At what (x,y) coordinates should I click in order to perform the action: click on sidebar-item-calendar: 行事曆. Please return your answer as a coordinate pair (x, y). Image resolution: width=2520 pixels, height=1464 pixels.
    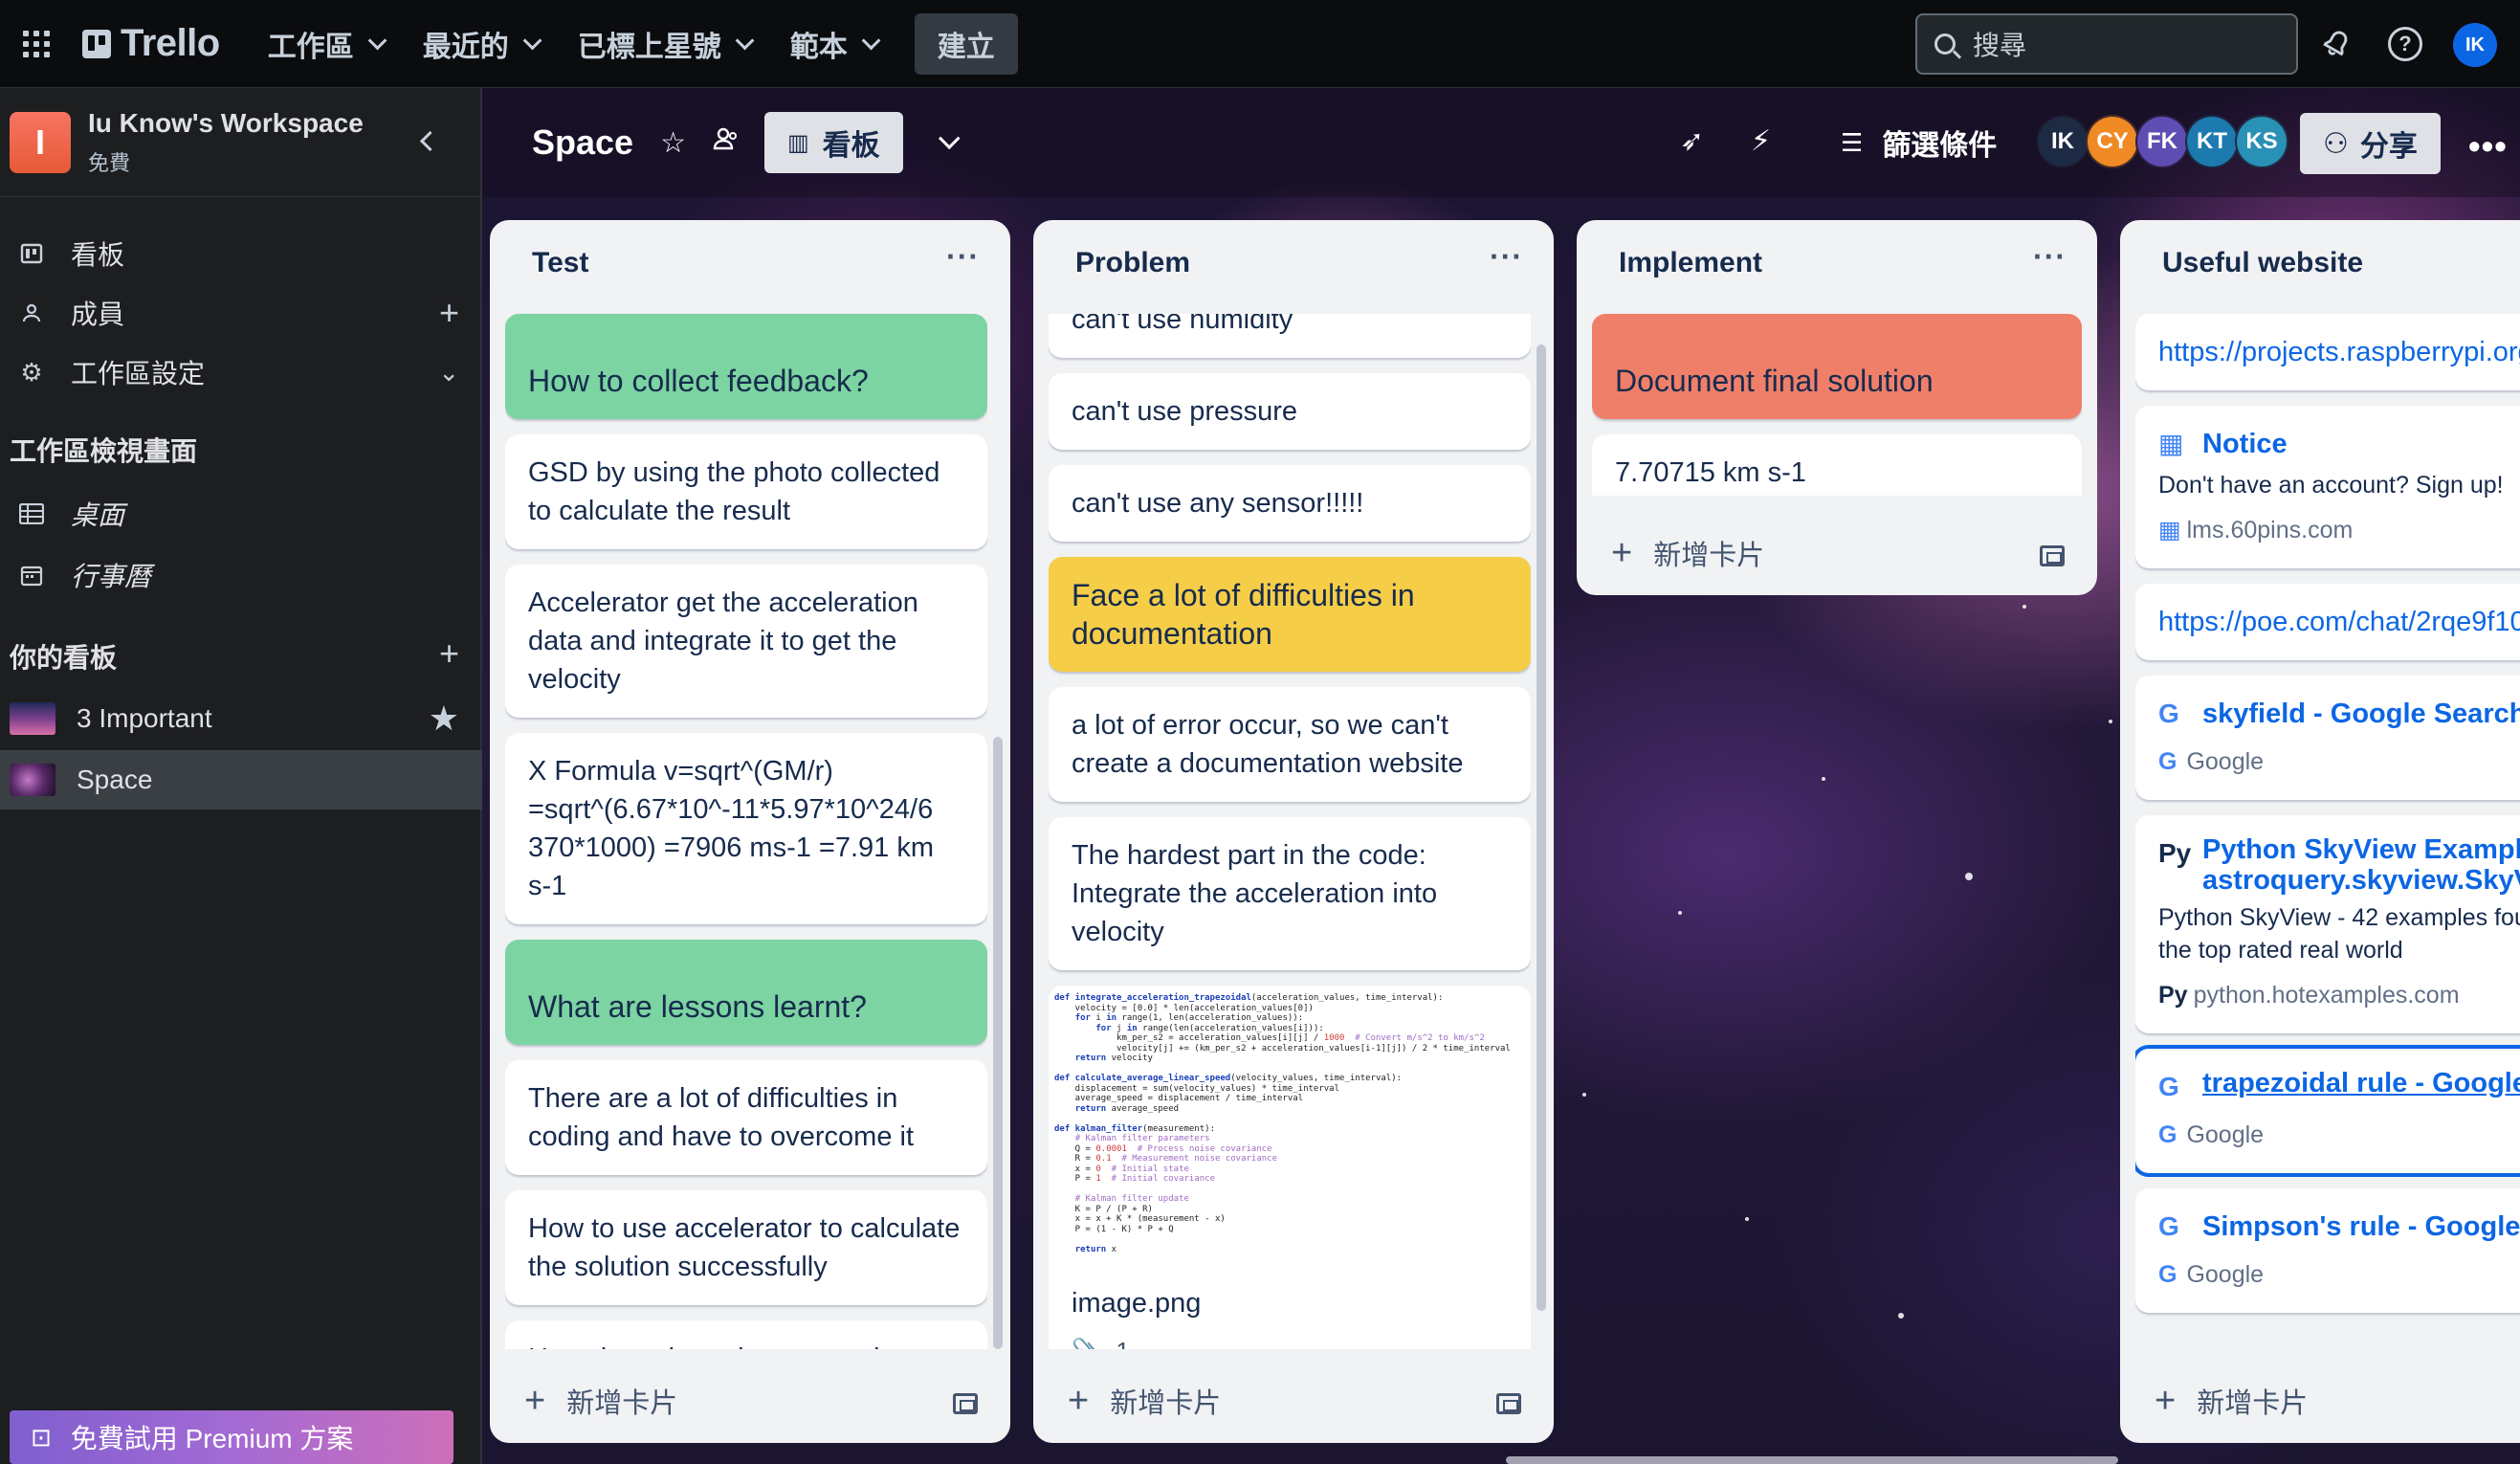
    Looking at the image, I should click on (241, 575).